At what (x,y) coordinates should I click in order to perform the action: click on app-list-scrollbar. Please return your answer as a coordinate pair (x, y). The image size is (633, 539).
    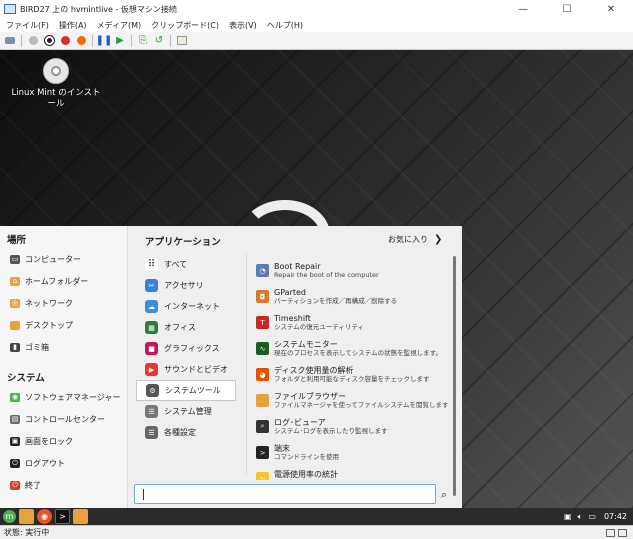
    Looking at the image, I should click on (454, 376).